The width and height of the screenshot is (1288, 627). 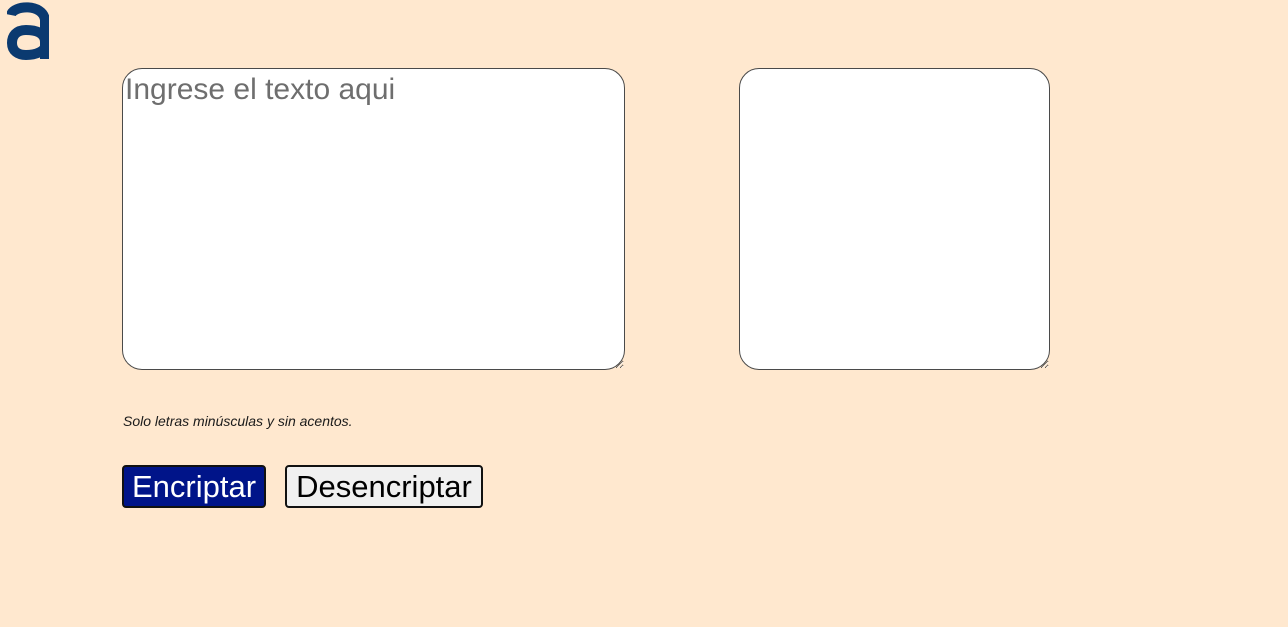 I want to click on letter-a-logo-icon, so click(x=28, y=31).